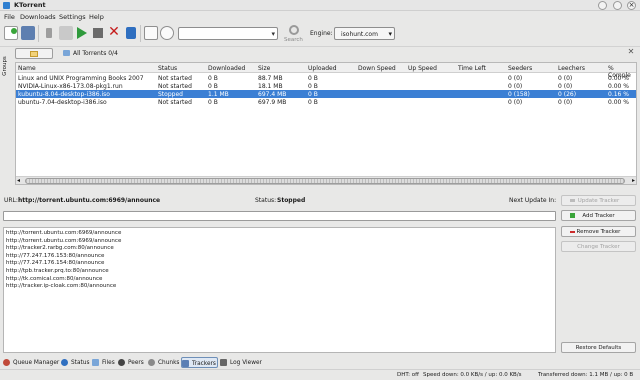  I want to click on groups-label: Groups, so click(5, 66).